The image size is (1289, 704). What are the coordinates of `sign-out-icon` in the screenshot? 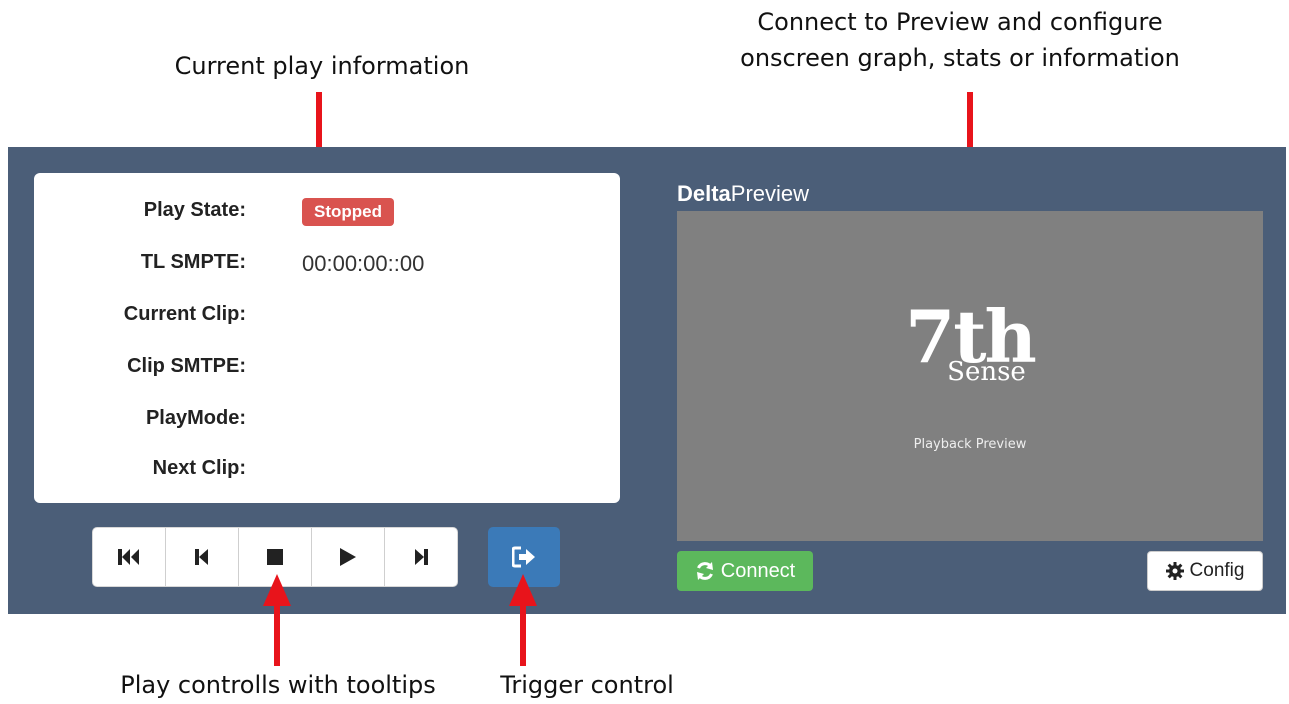 It's located at (523, 557).